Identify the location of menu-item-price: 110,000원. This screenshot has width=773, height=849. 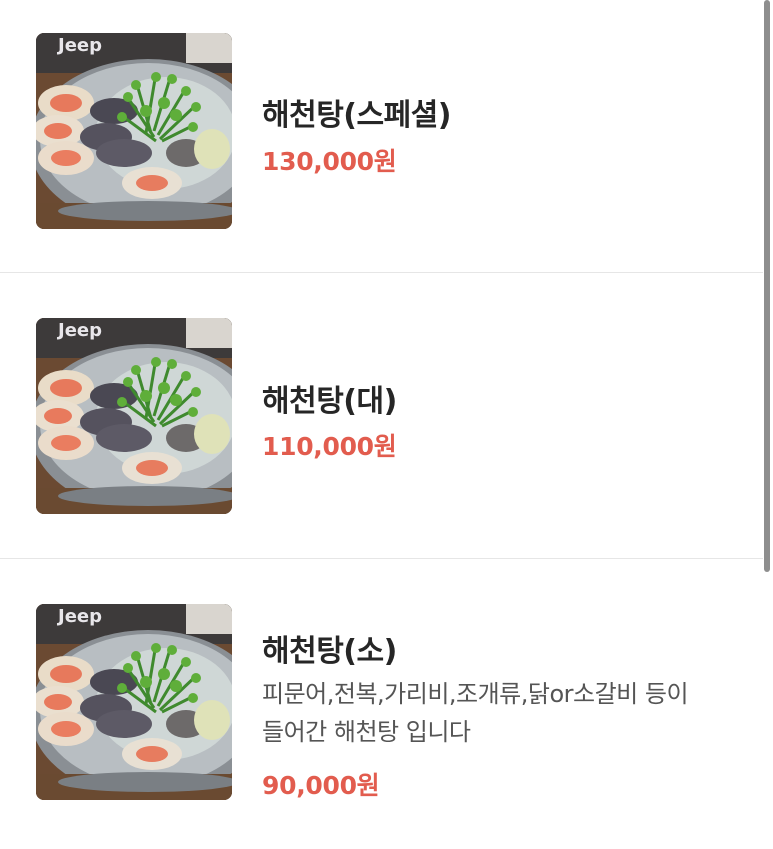
(329, 446).